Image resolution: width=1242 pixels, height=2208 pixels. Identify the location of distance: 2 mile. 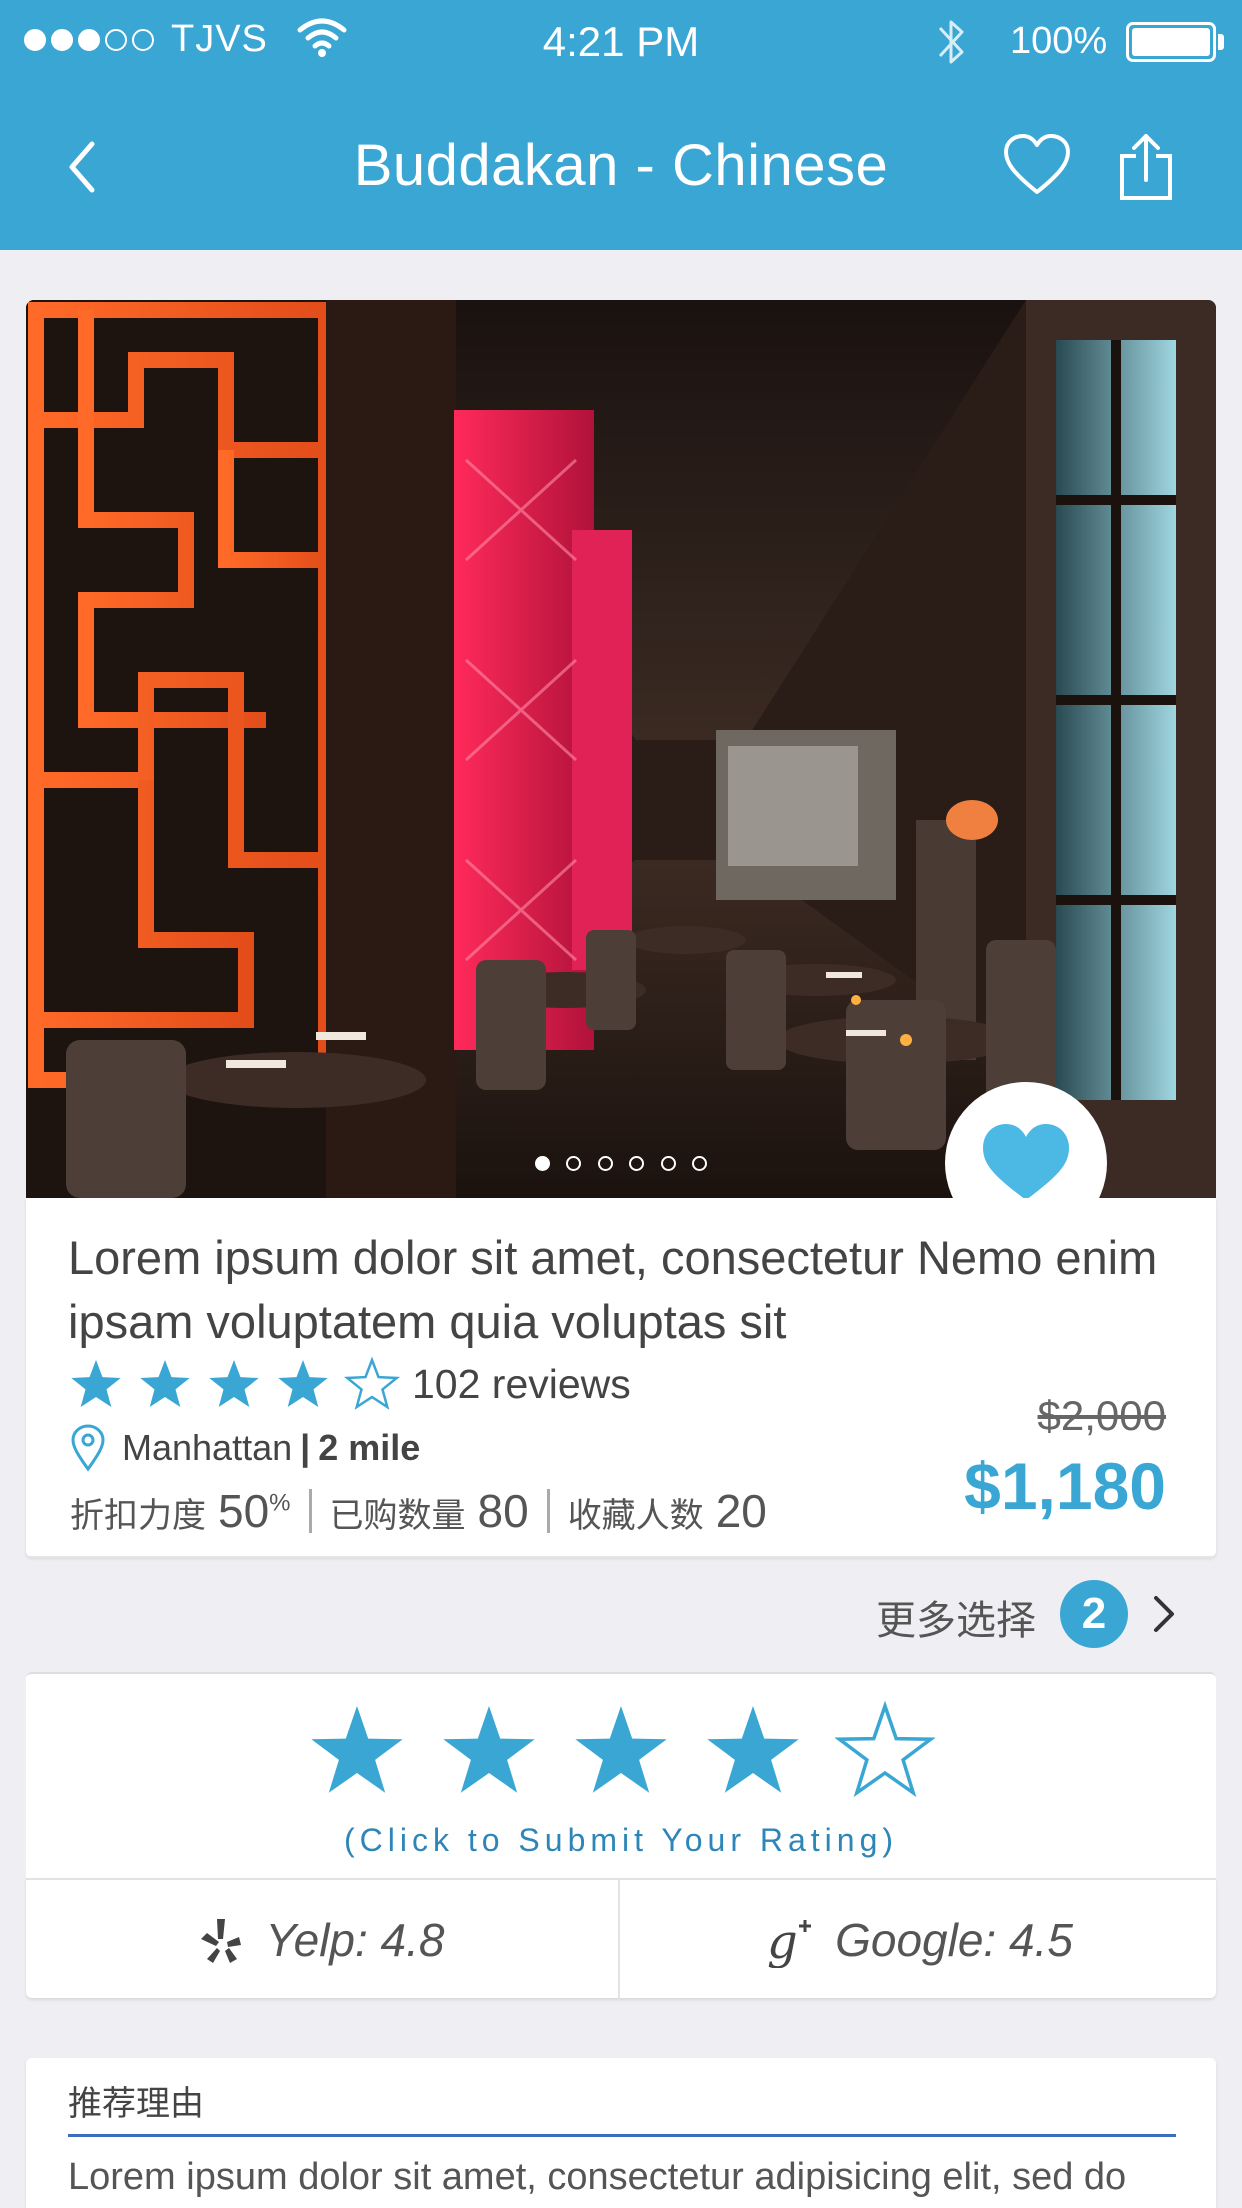
(369, 1447).